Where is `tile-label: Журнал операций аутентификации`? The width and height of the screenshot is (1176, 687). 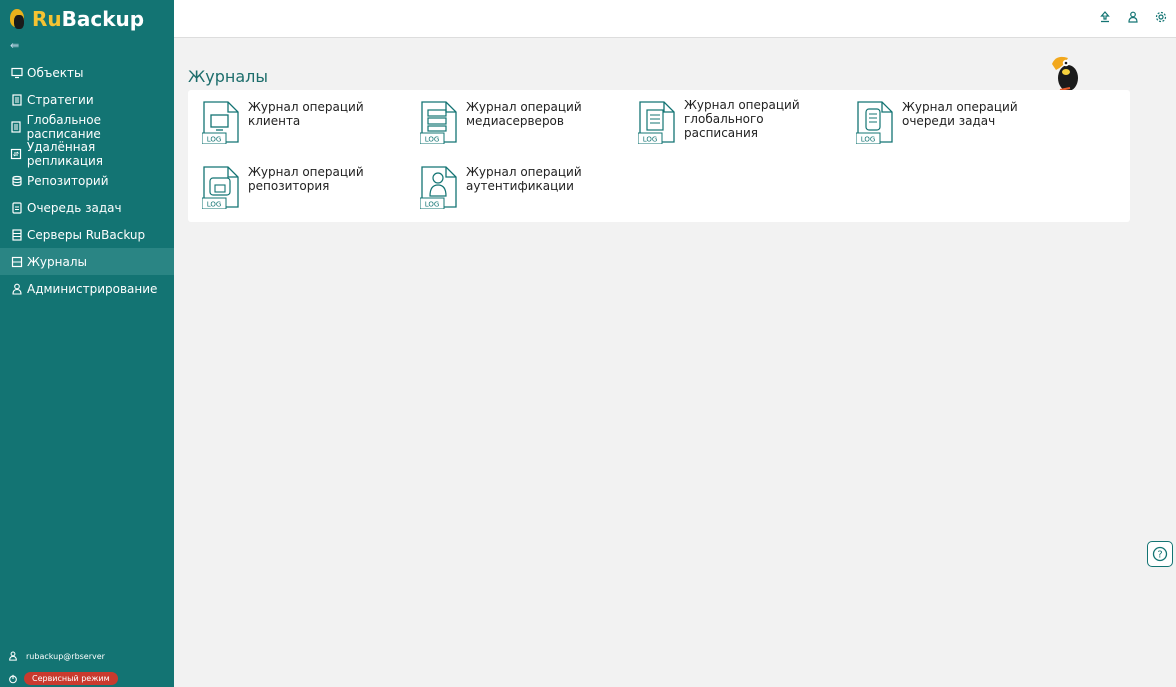 tile-label: Журнал операций аутентификации is located at coordinates (541, 179).